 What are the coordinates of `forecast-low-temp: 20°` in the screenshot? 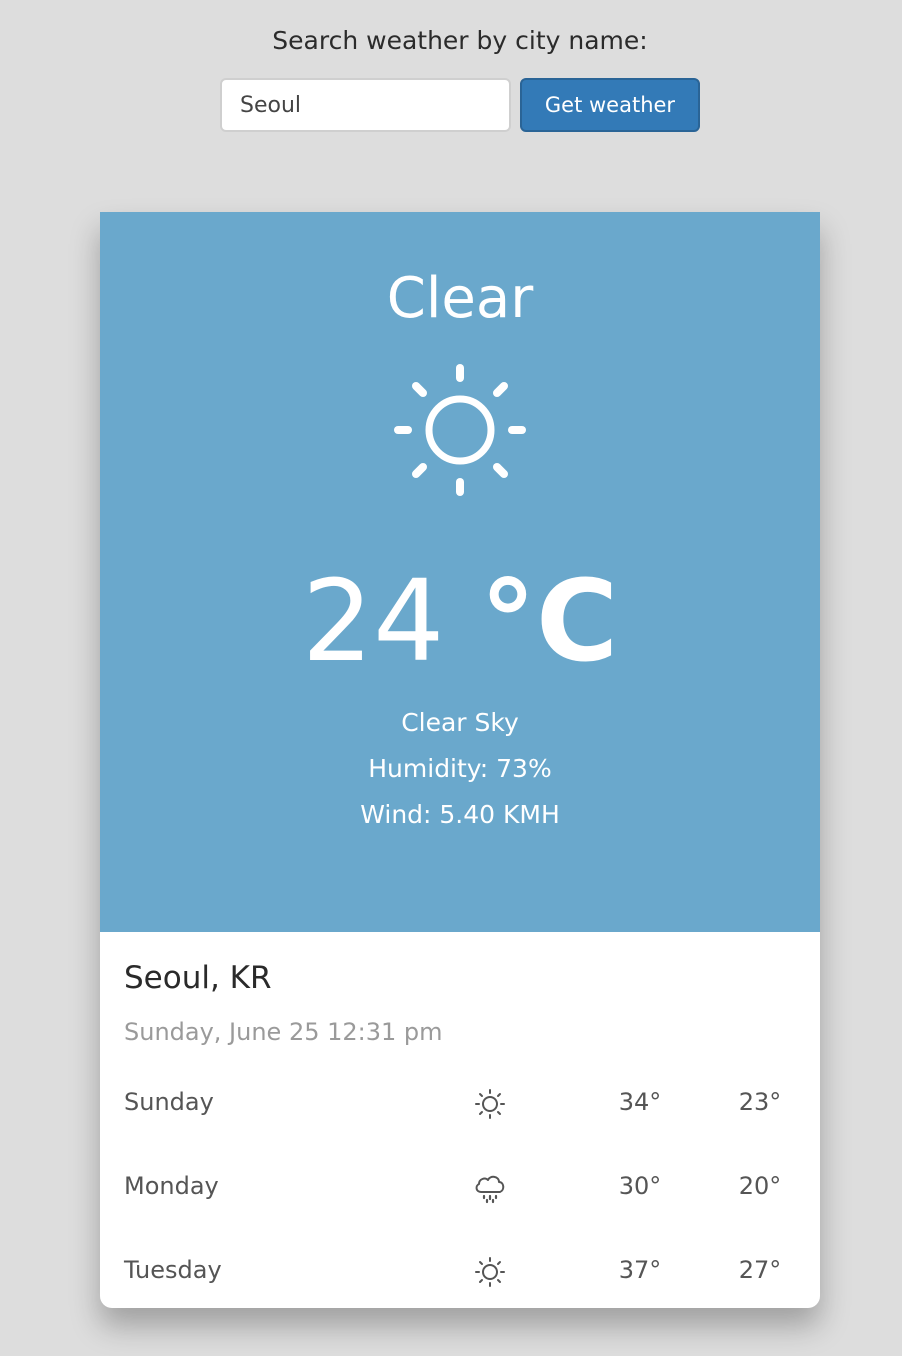 It's located at (760, 1186).